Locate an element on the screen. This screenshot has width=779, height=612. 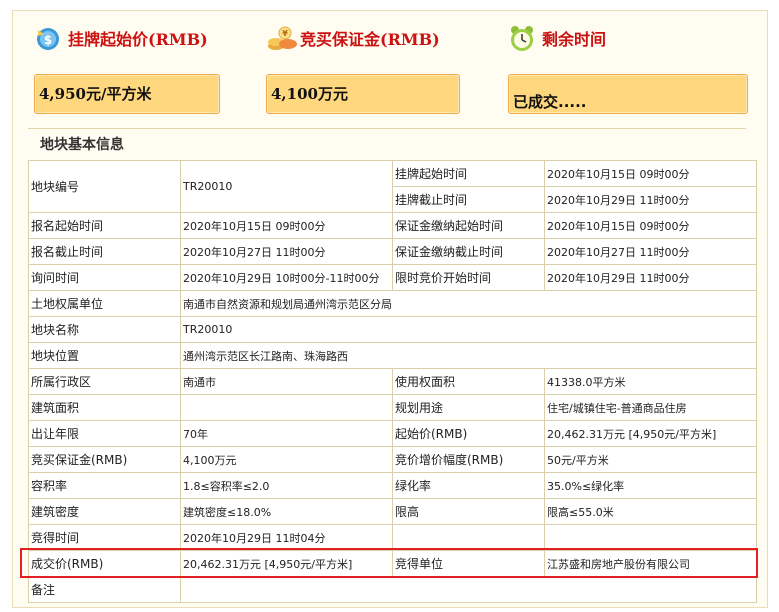
field-label: 出让年限 is located at coordinates (104, 433).